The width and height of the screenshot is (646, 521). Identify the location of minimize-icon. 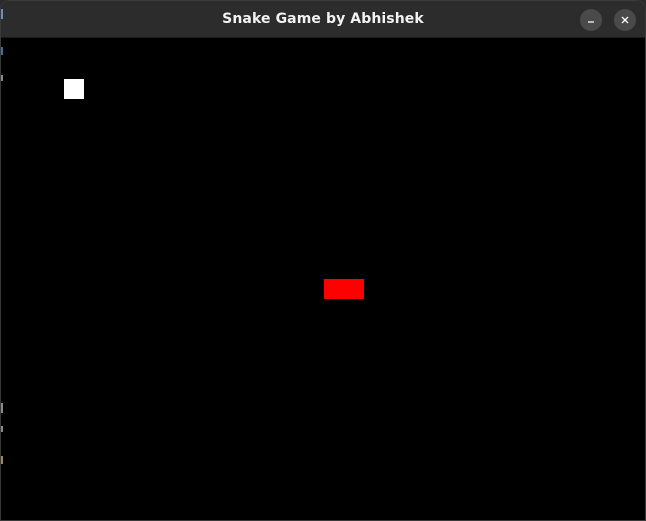
(591, 22).